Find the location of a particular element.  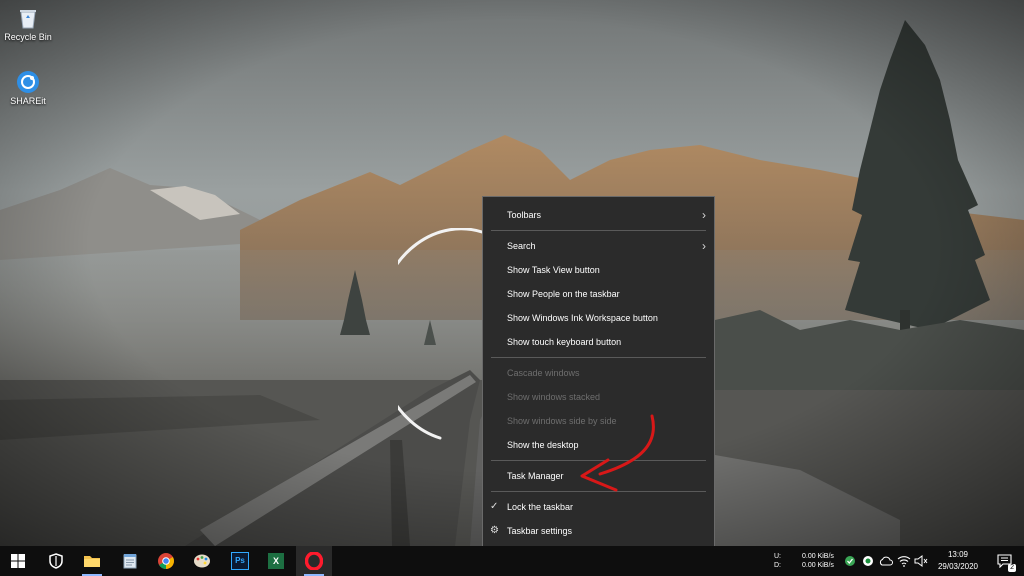

download-speed: 0.00 KiB/s is located at coordinates (818, 565).